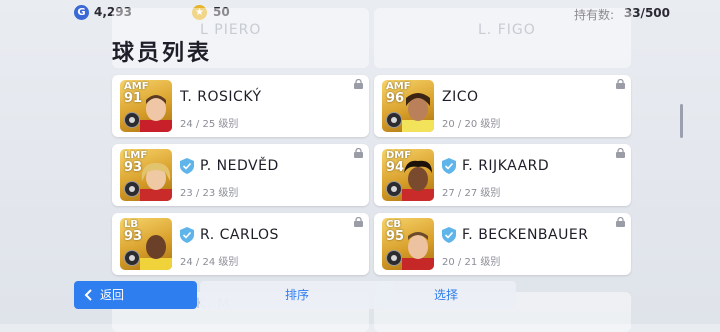  What do you see at coordinates (471, 124) in the screenshot?
I see `player-level: 20 / 20 级别` at bounding box center [471, 124].